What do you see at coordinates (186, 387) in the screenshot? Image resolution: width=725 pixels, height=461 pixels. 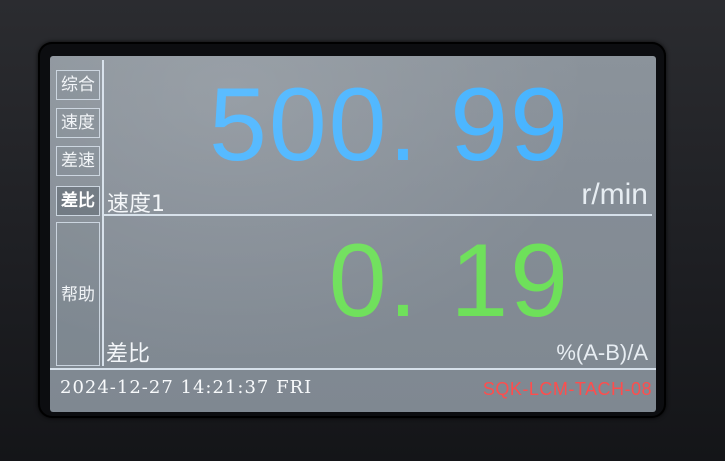 I see `datetime-readout: 2024-12-27 14:21:37 FRI` at bounding box center [186, 387].